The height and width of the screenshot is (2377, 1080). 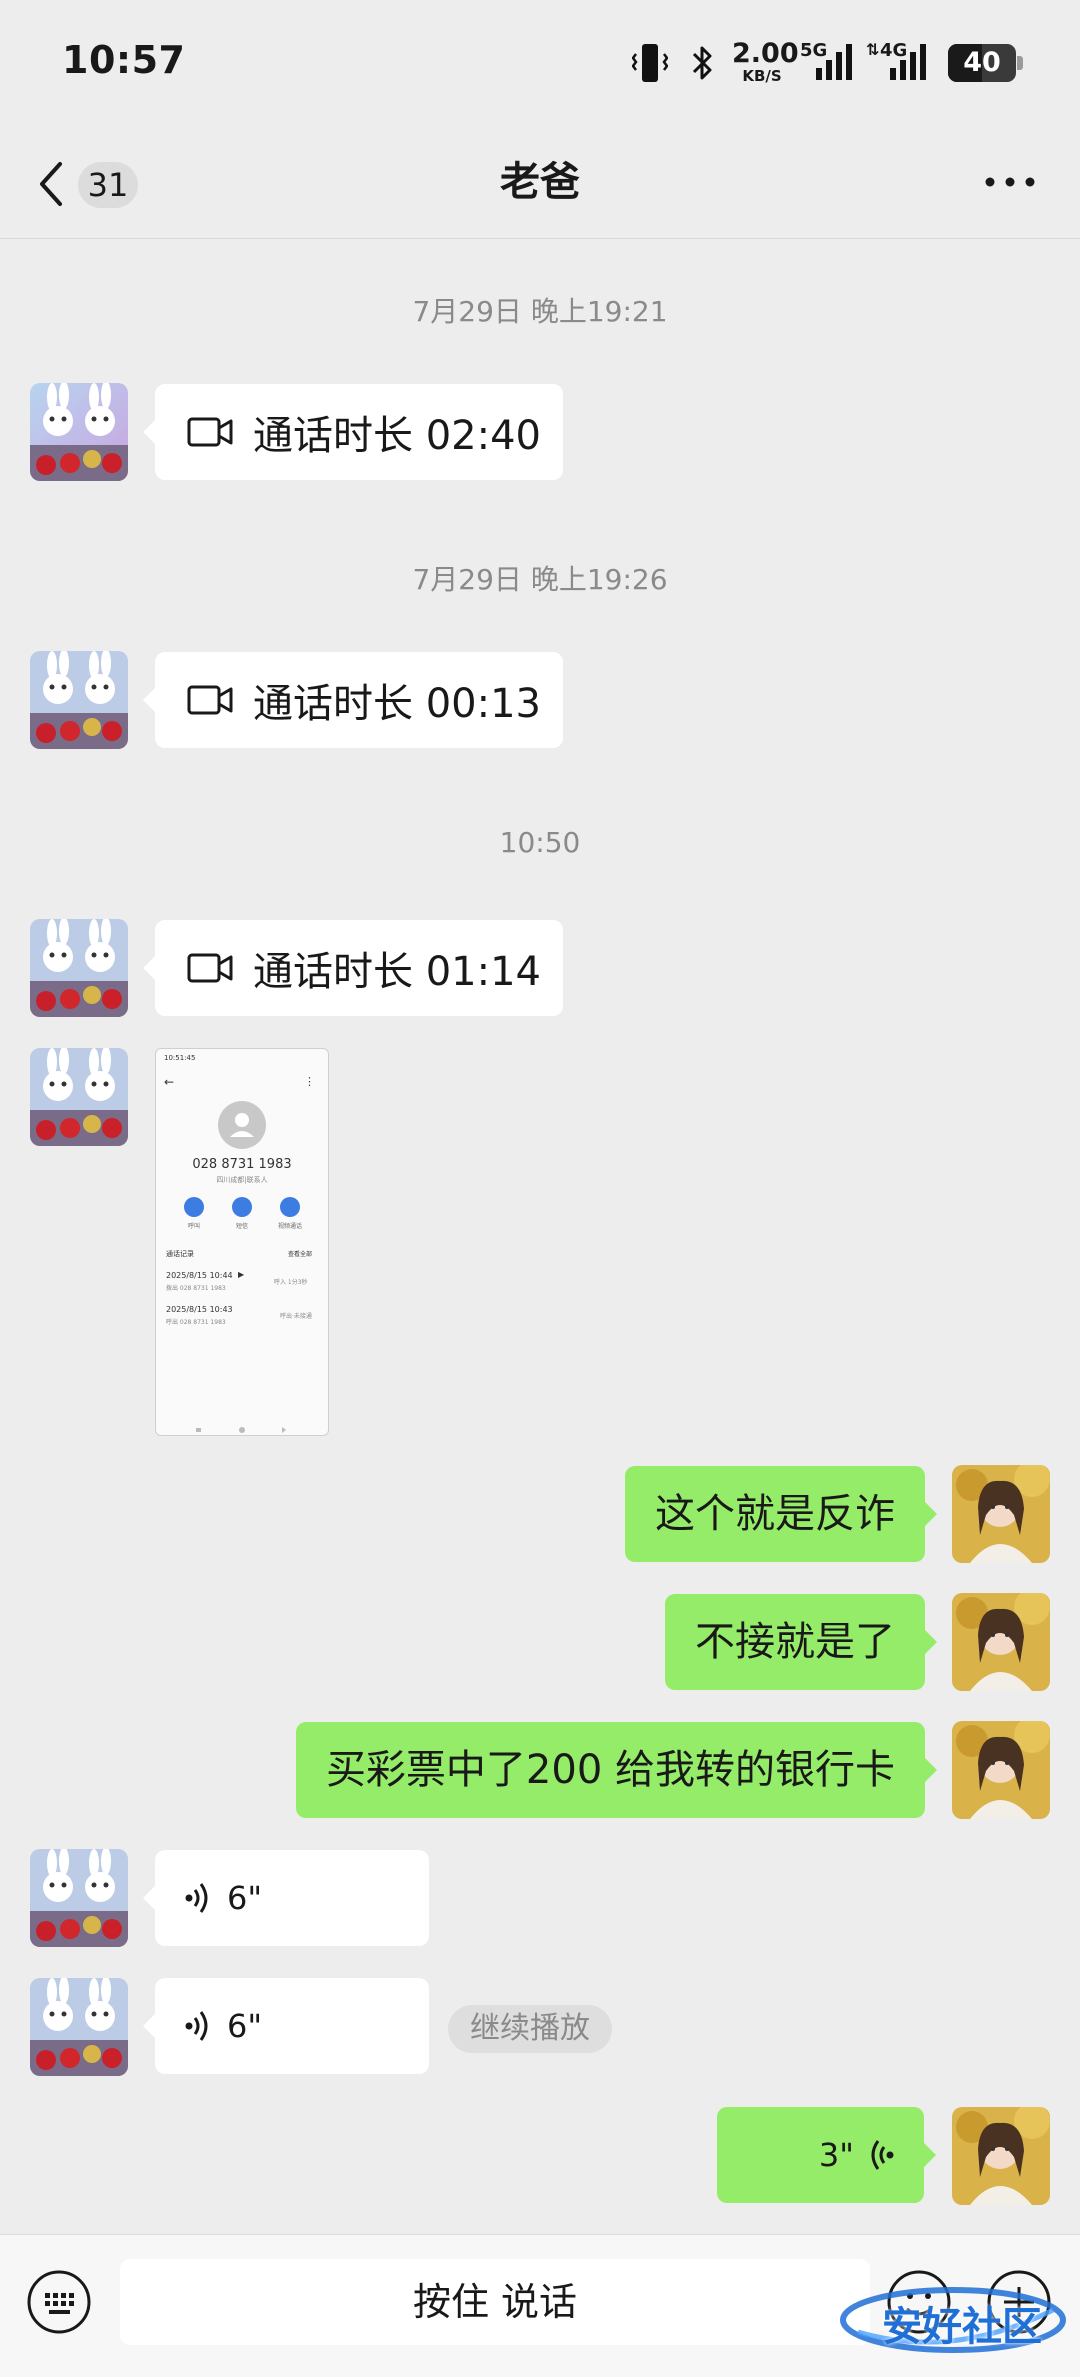 I want to click on video-call-message: 通话时长 02:40, so click(x=353, y=432).